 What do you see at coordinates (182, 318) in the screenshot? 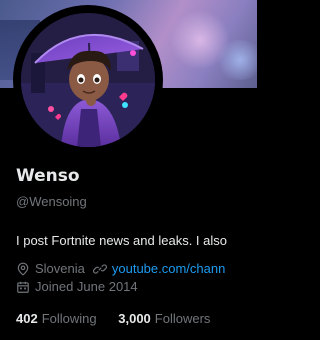
I see `followers-label: Followers` at bounding box center [182, 318].